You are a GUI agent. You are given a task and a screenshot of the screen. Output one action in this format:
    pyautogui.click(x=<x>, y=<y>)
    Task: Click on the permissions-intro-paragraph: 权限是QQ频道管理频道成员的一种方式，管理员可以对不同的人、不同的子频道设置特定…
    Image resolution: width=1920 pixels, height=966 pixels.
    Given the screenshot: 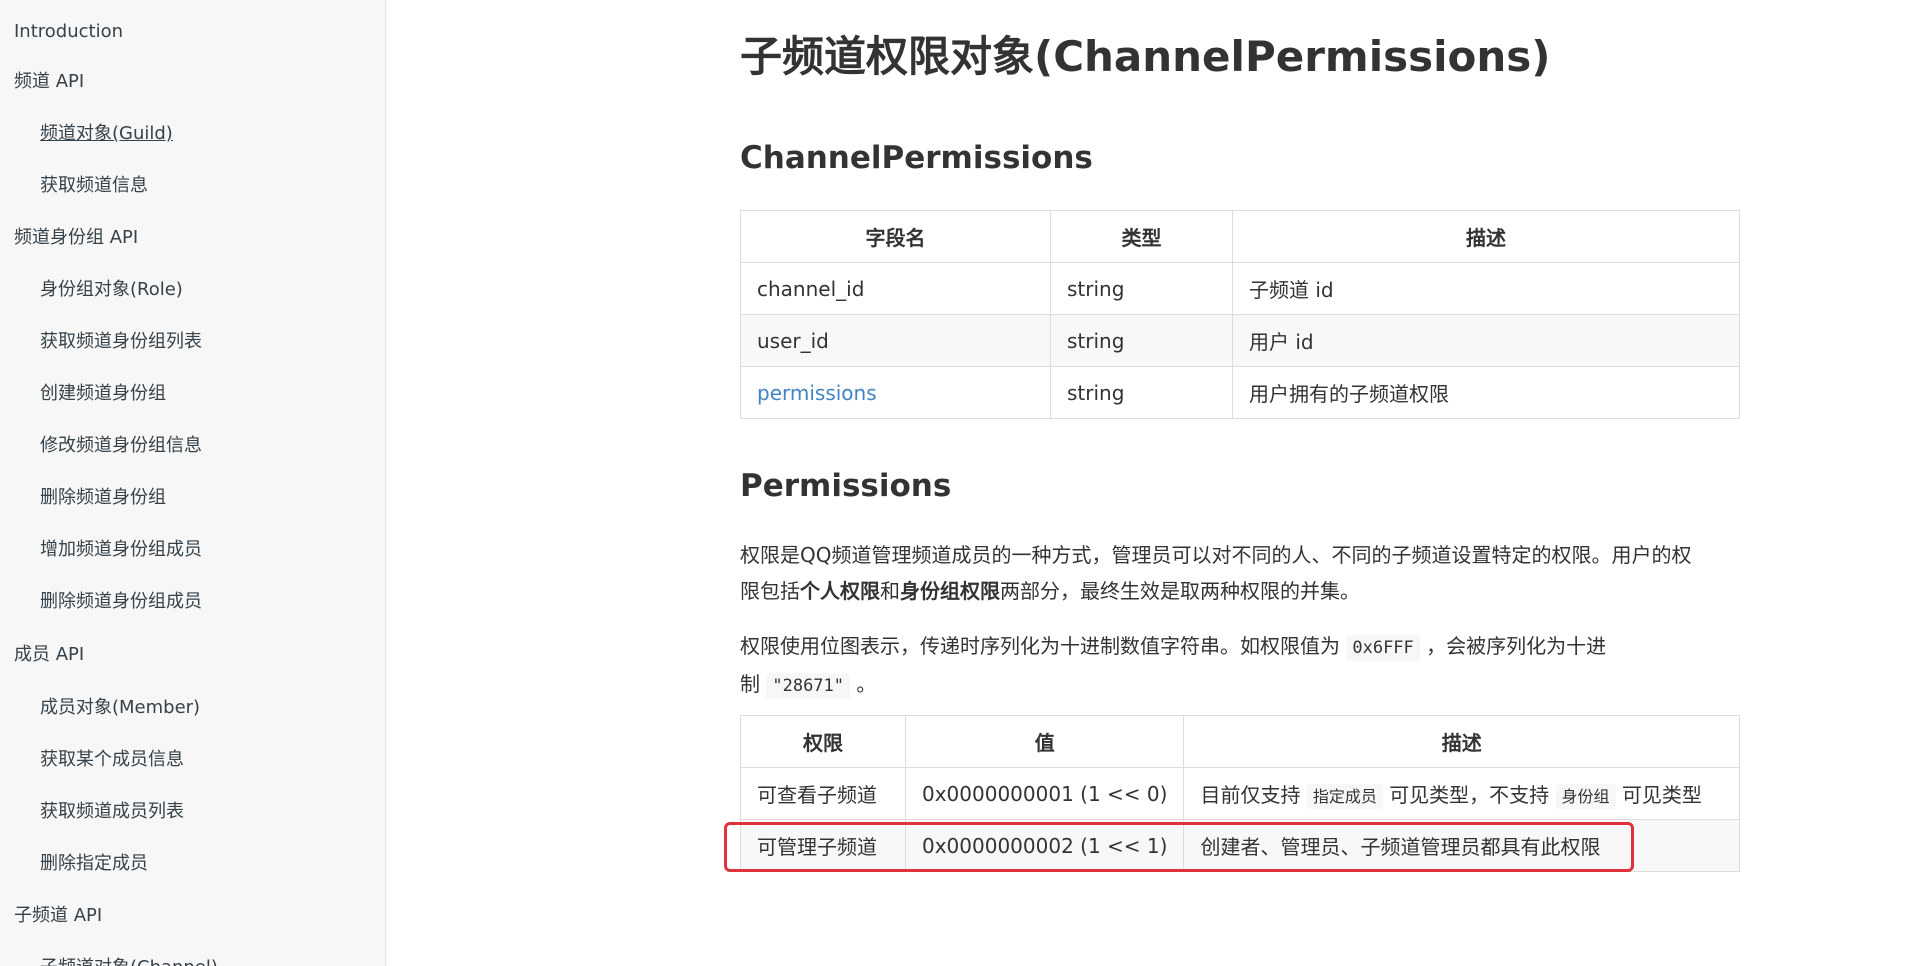 What is the action you would take?
    pyautogui.click(x=1240, y=573)
    